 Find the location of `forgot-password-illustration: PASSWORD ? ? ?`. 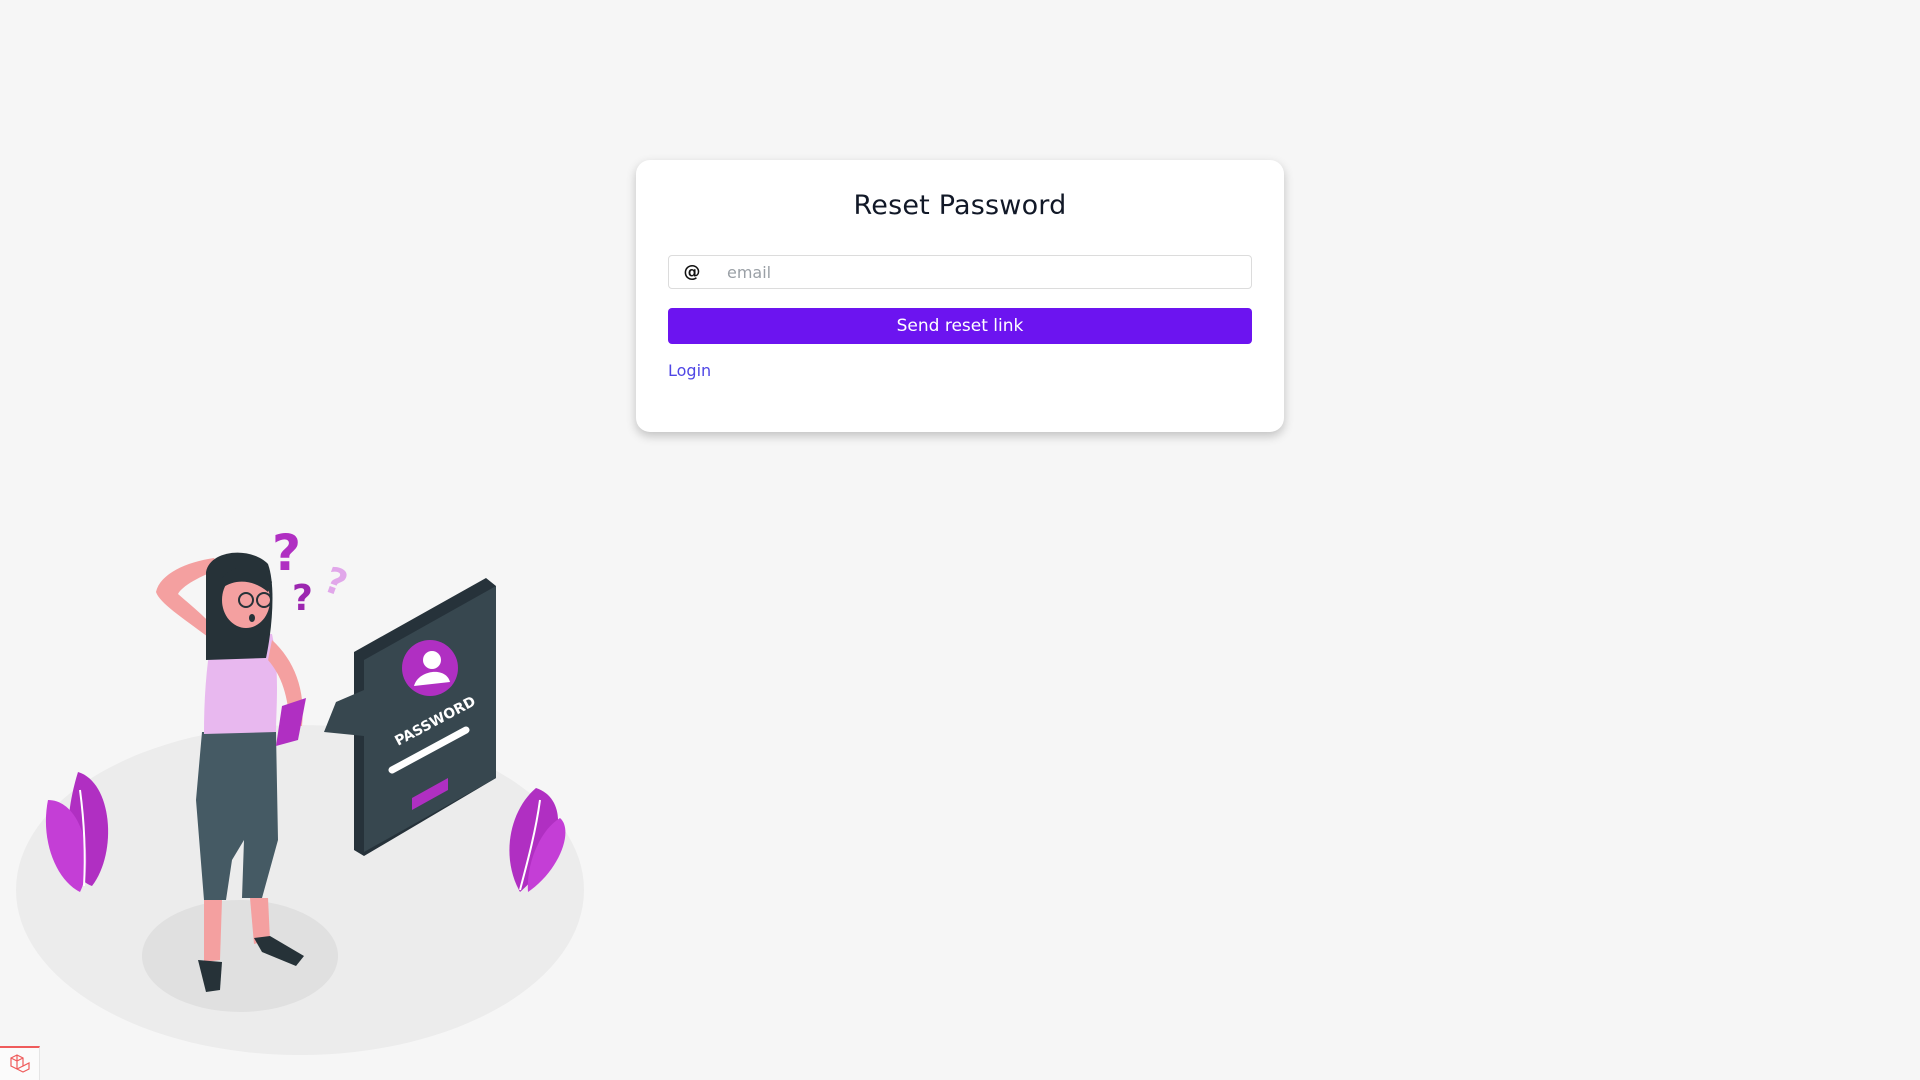

forgot-password-illustration: PASSWORD ? ? ? is located at coordinates (300, 789).